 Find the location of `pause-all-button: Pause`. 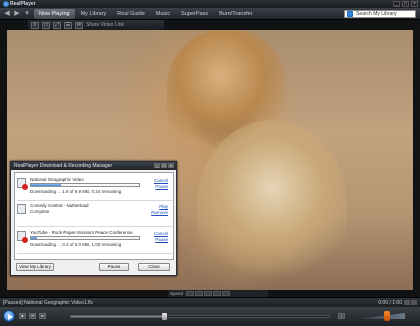

pause-all-button: Pause is located at coordinates (114, 267).